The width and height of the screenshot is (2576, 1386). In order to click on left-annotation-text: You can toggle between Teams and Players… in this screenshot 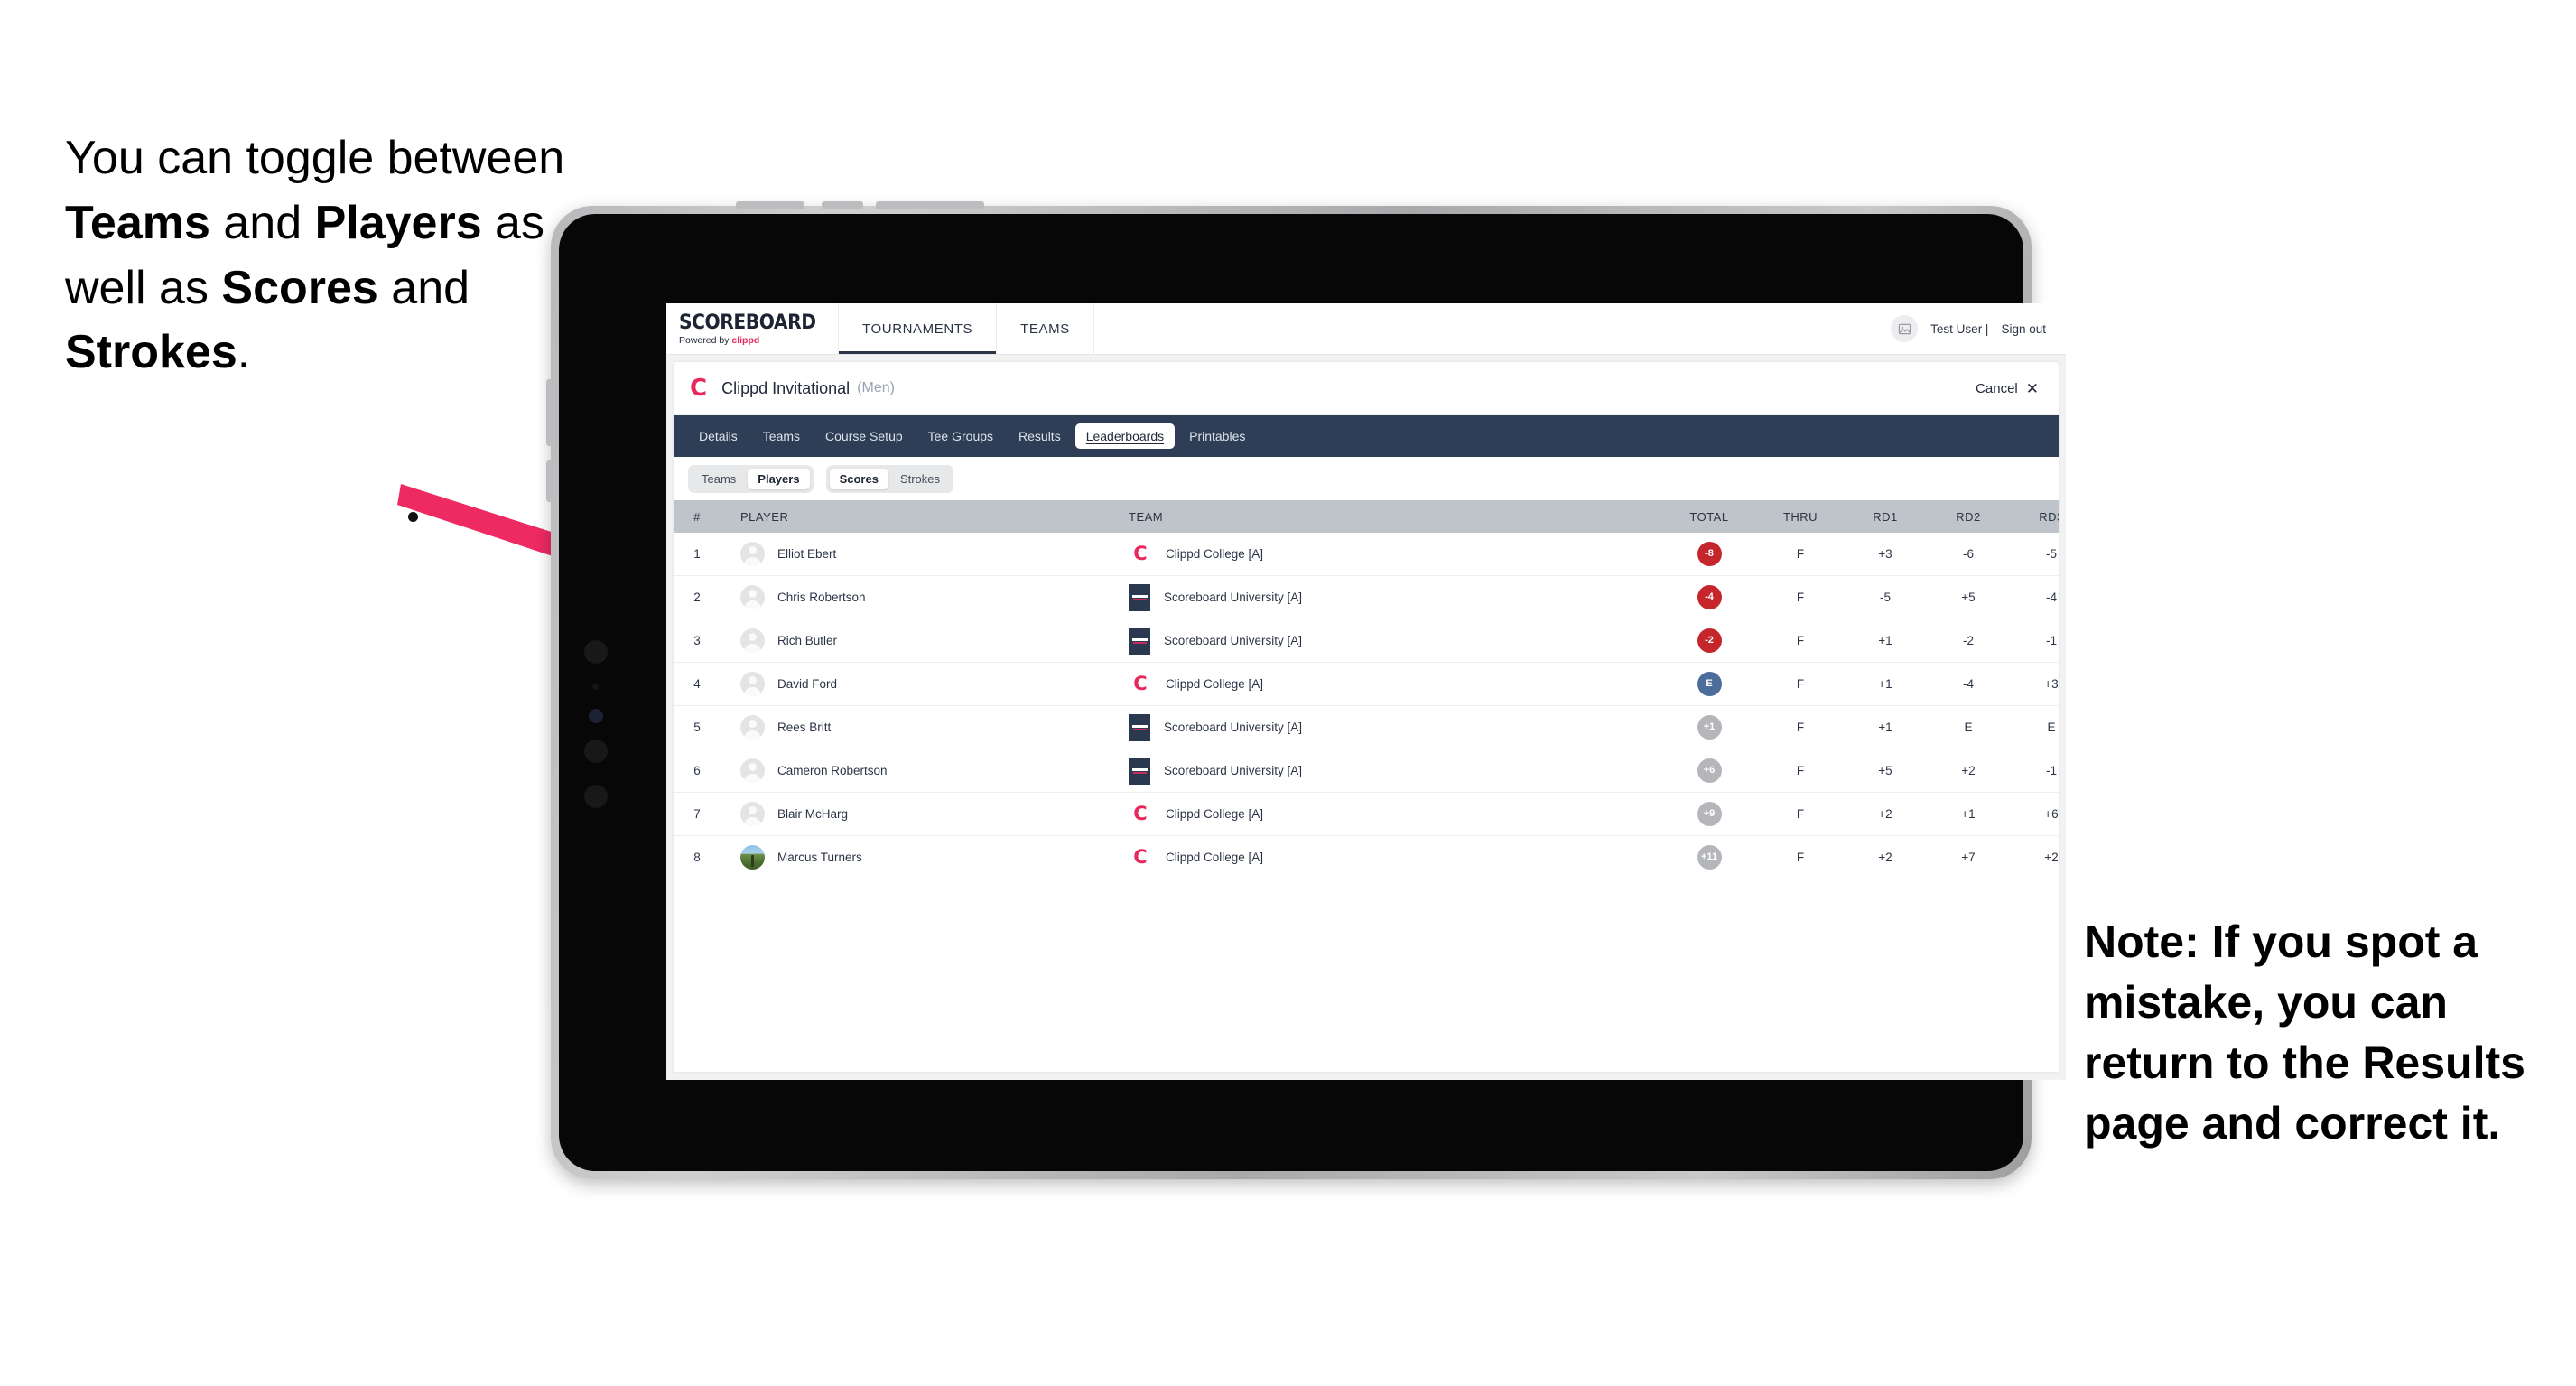, I will do `click(318, 256)`.